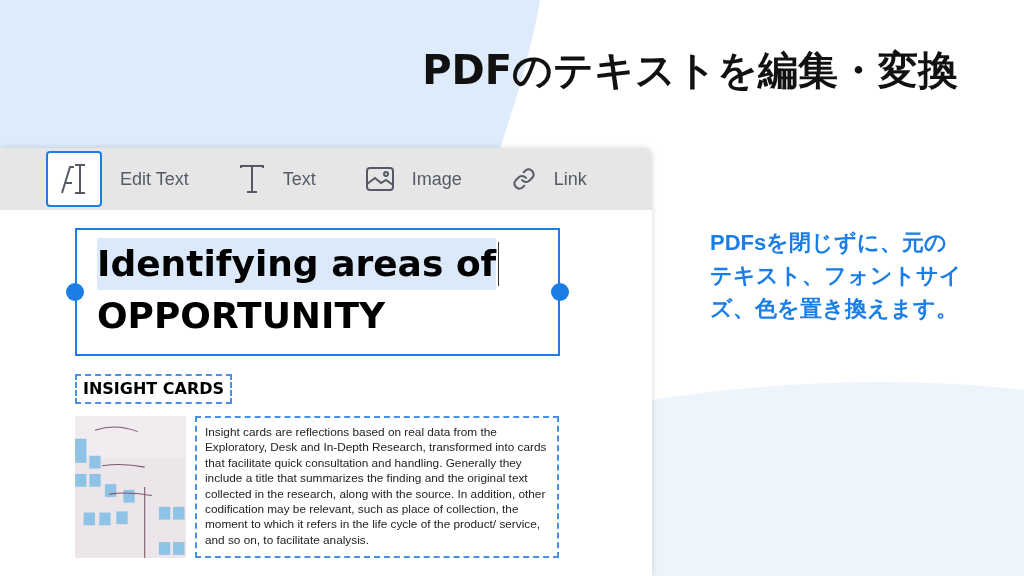 The image size is (1024, 576). What do you see at coordinates (836, 276) in the screenshot?
I see `caption: PDFsを閉じずに、元の テキスト、フォントサイ ズ、色を置き換えます。` at bounding box center [836, 276].